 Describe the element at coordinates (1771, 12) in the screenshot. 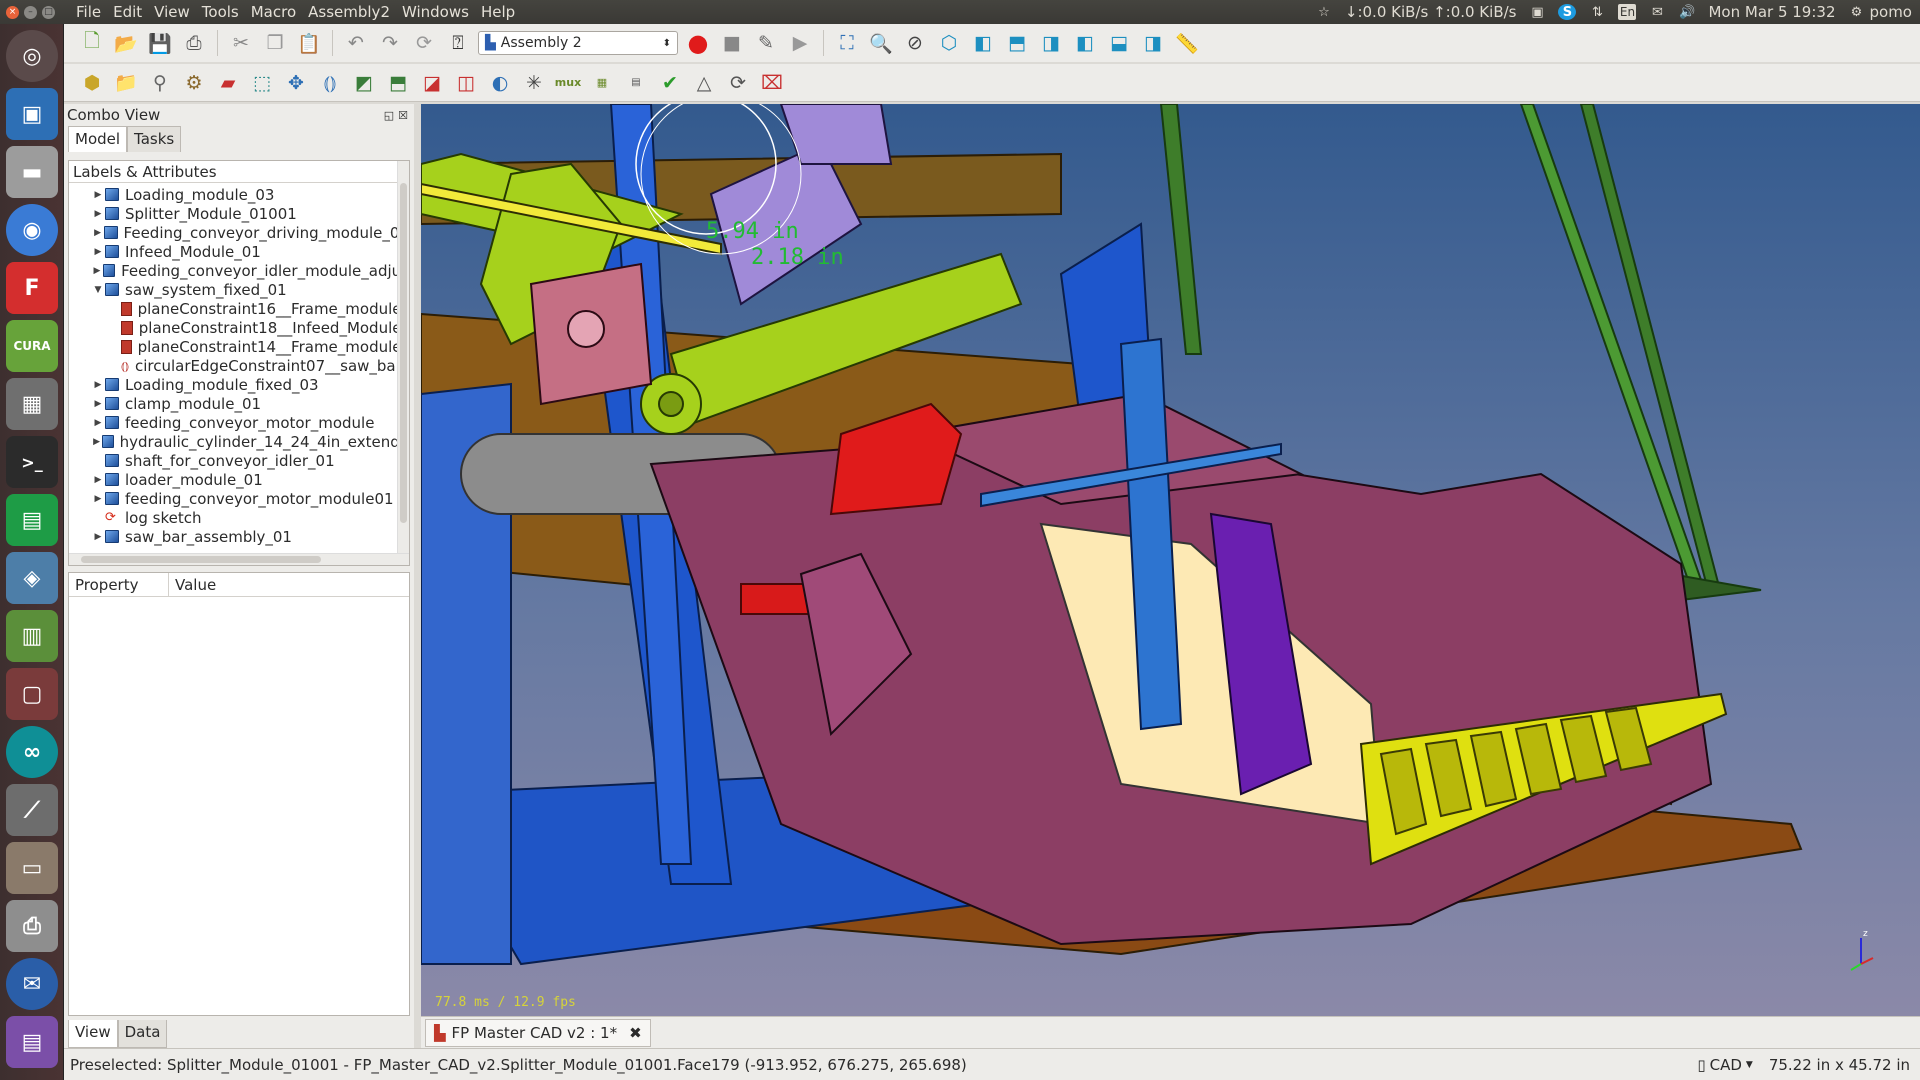

I see `clock: Mon Mar 5 19:32` at that location.